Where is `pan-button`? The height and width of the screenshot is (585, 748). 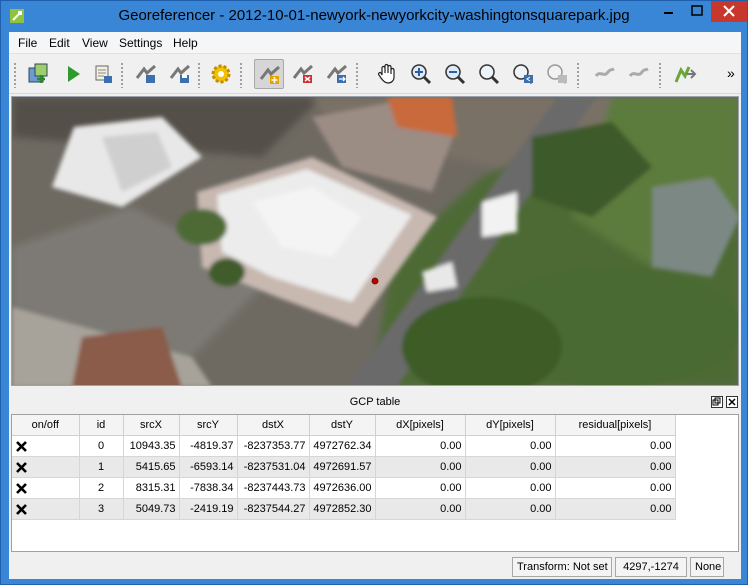
pan-button is located at coordinates (387, 74).